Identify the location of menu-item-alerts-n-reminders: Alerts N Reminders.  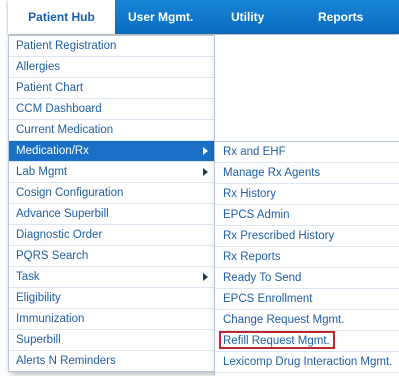
(111, 361).